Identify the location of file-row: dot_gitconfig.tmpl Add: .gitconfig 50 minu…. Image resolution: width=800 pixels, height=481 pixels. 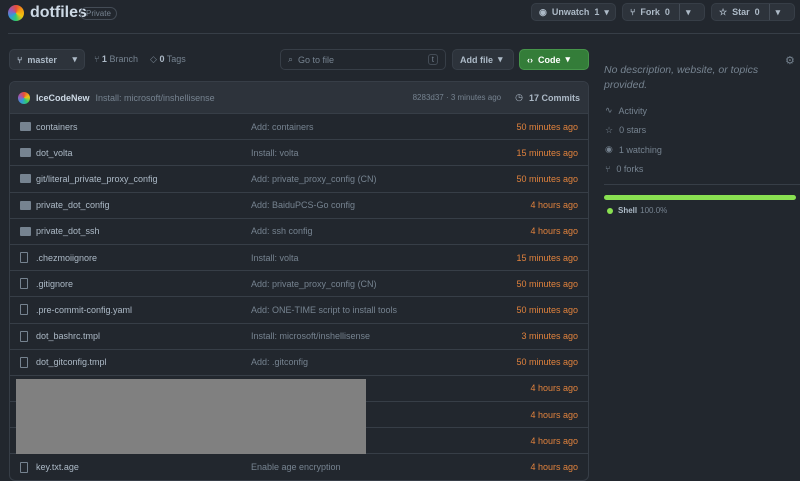
(299, 363).